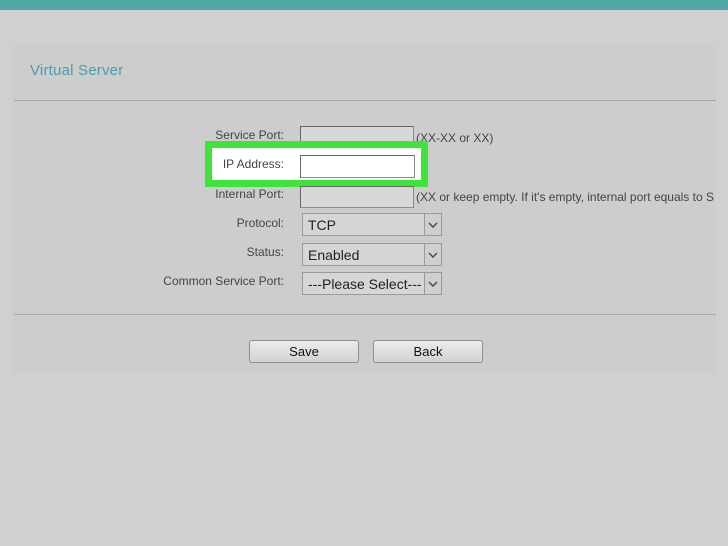 Image resolution: width=728 pixels, height=546 pixels. I want to click on page-title: Virtual Server, so click(77, 70).